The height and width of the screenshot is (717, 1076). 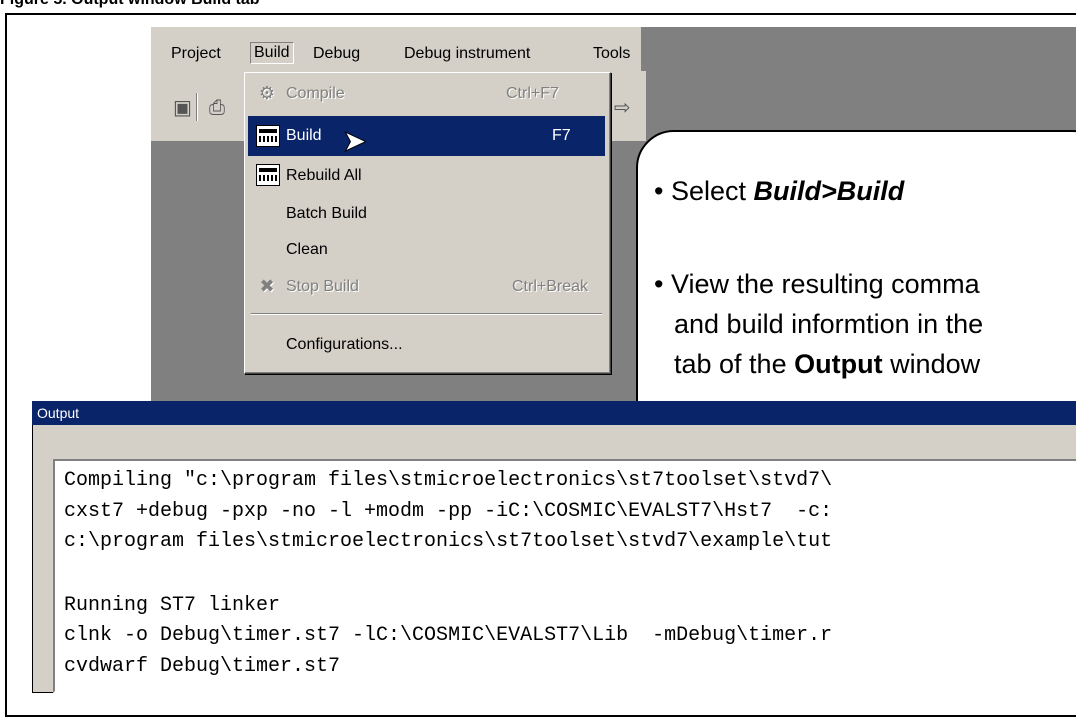 What do you see at coordinates (326, 213) in the screenshot?
I see `menu-item-label: Batch Build` at bounding box center [326, 213].